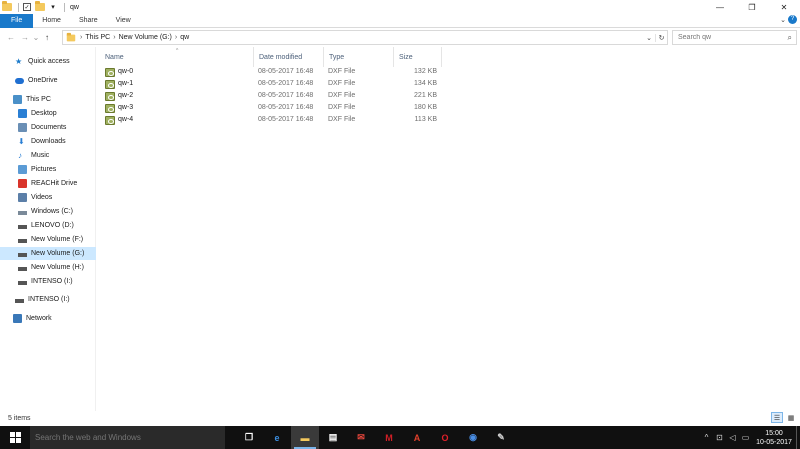  Describe the element at coordinates (145, 37) in the screenshot. I see `breadcrumb-new-volume-g: New Volume (G:)` at that location.